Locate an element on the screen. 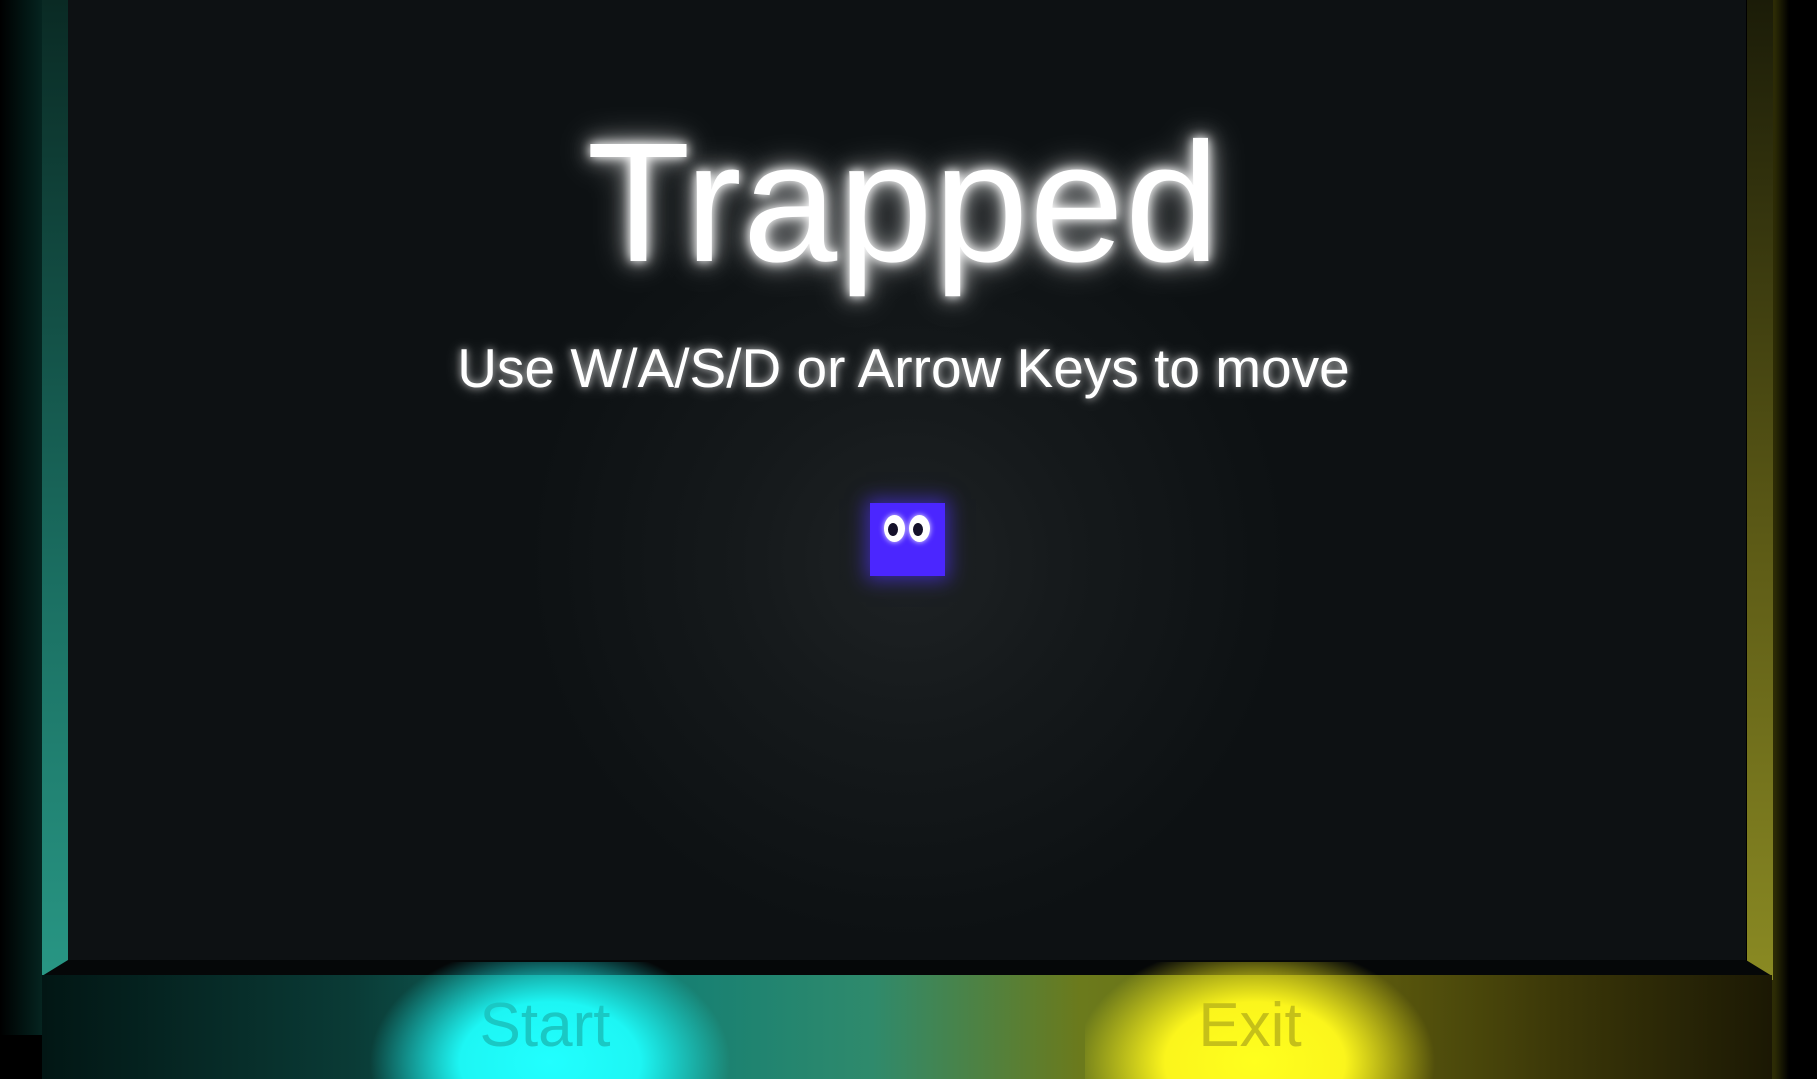 This screenshot has width=1817, height=1079. right-pupil is located at coordinates (918, 529).